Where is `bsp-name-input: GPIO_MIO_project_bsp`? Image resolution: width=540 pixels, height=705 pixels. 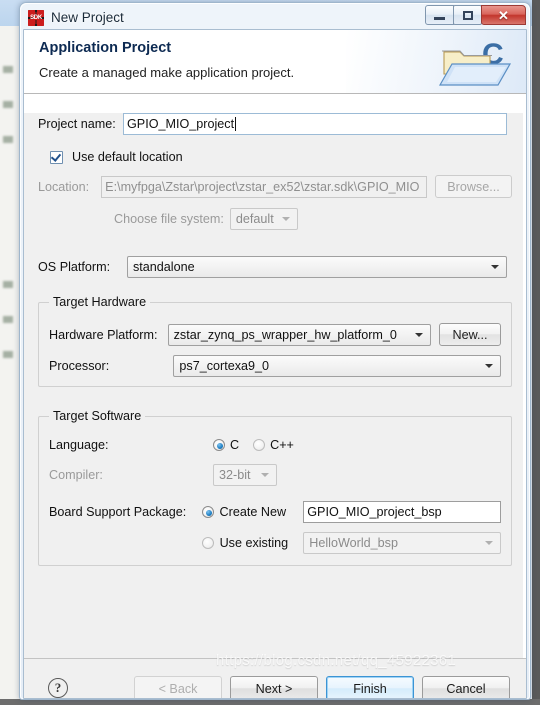 bsp-name-input: GPIO_MIO_project_bsp is located at coordinates (402, 512).